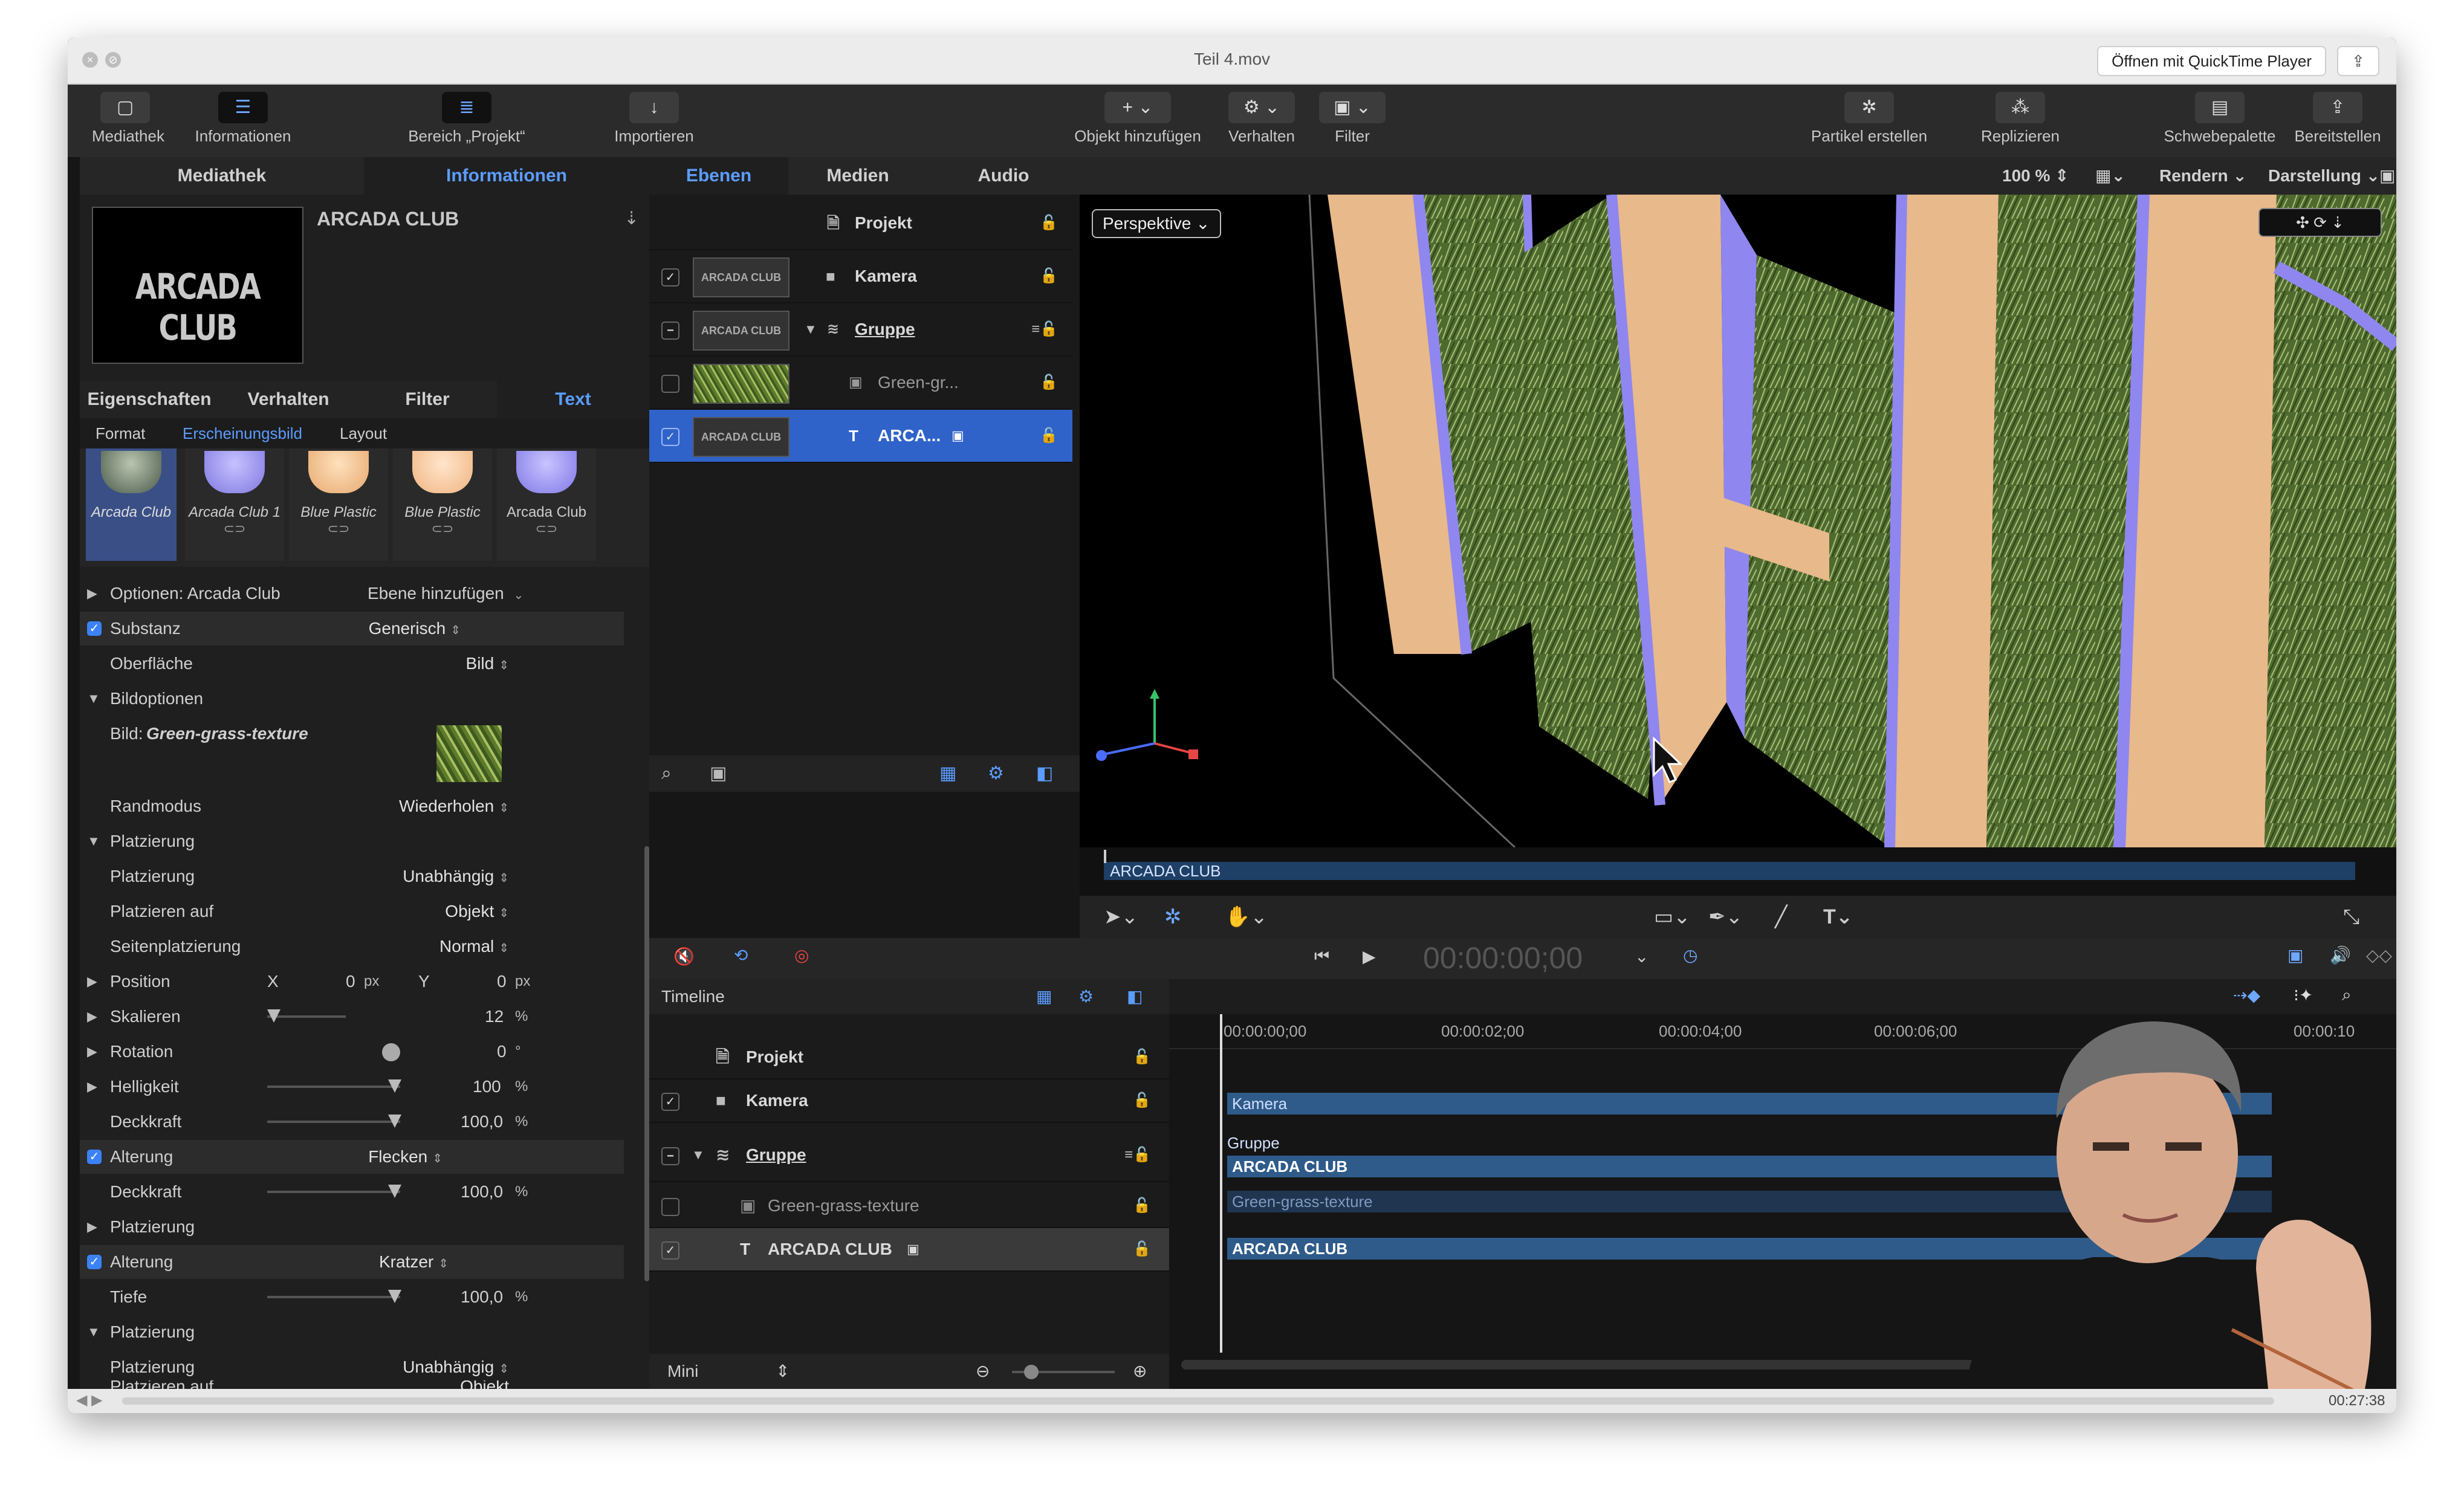 The height and width of the screenshot is (1511, 2464). Describe the element at coordinates (243, 119) in the screenshot. I see `toolbar-informationen: ☰ Informationen` at that location.